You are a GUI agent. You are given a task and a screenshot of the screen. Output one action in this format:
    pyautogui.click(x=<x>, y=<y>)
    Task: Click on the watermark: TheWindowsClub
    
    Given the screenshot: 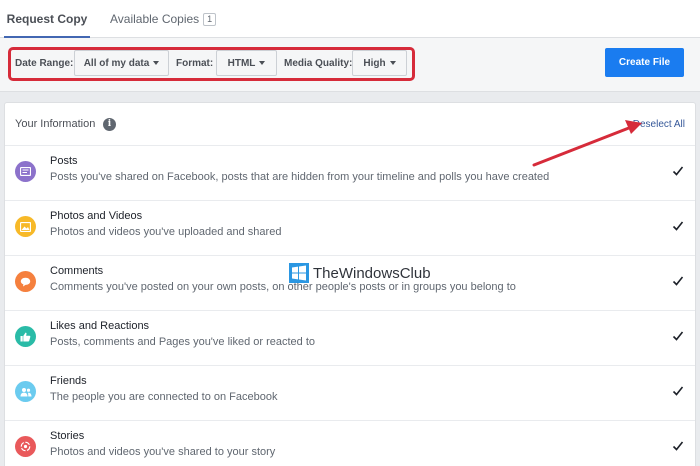 What is the action you would take?
    pyautogui.click(x=360, y=273)
    